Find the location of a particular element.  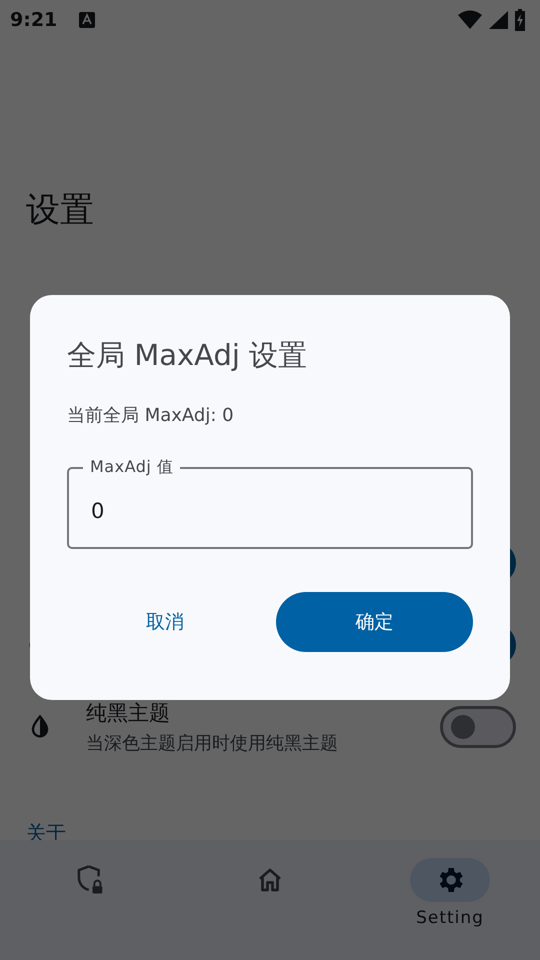

setting-description: 当深色主题启用时使用纯黑主题 is located at coordinates (212, 743).